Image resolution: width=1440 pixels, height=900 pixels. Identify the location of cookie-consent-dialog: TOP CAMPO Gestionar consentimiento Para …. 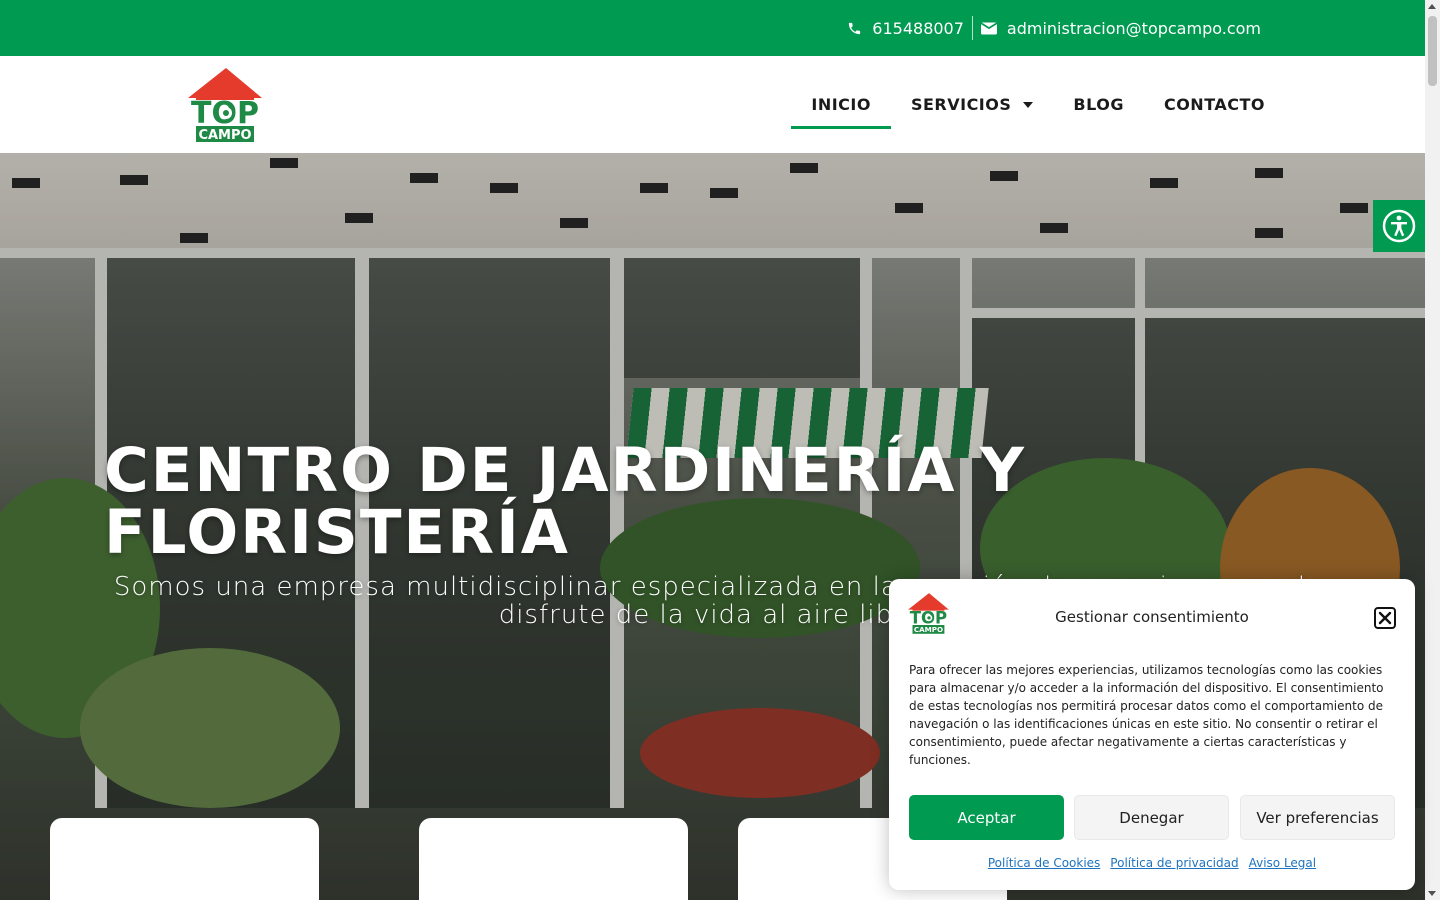
(1152, 734).